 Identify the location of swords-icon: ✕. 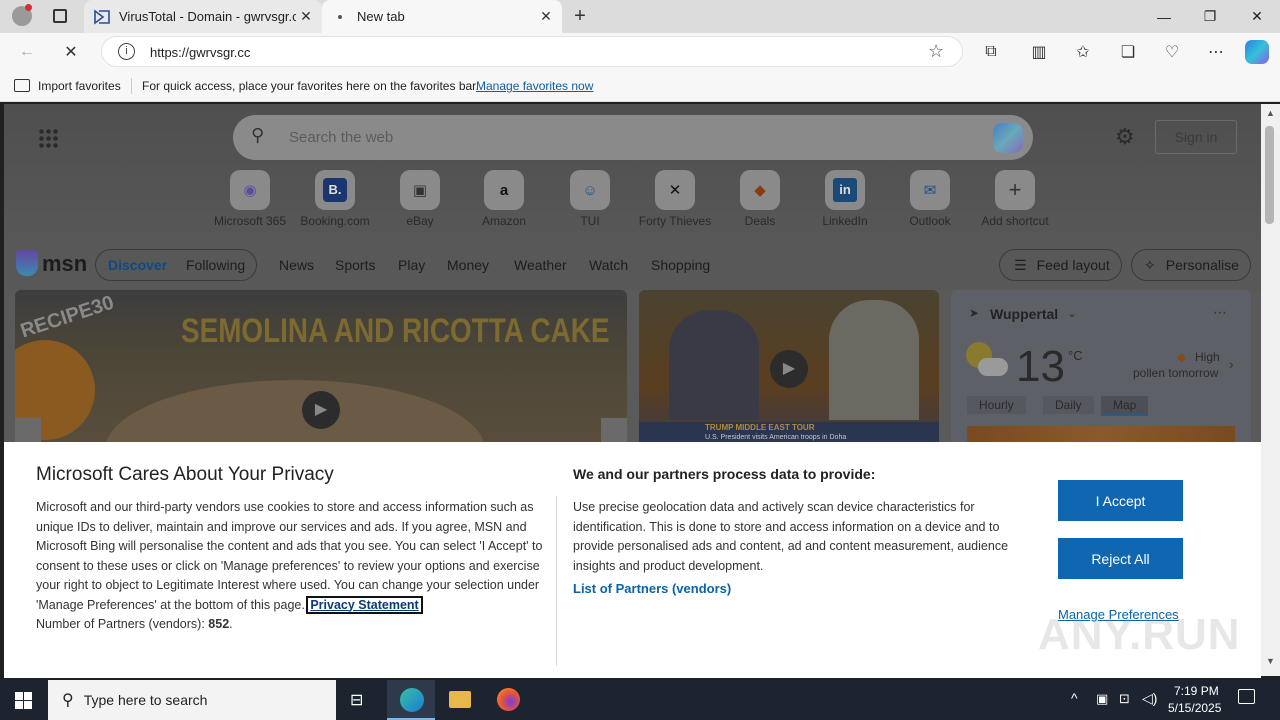
(675, 190).